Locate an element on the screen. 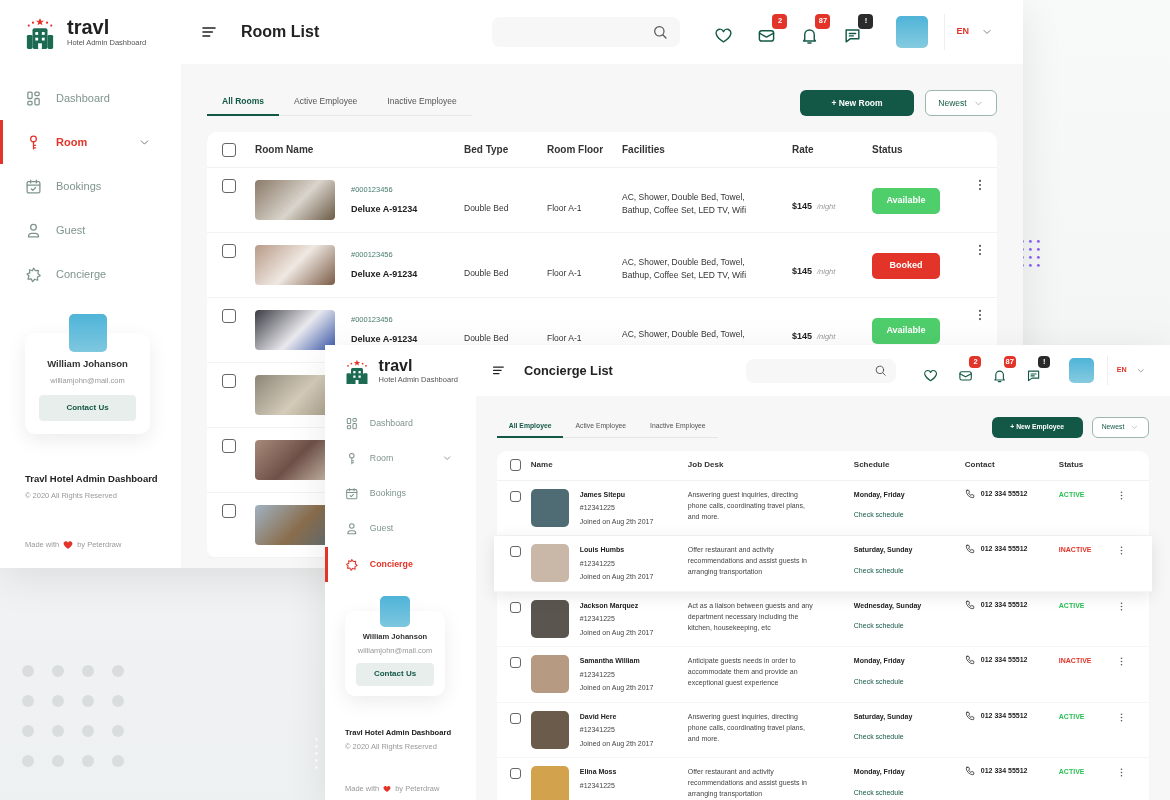 The image size is (1170, 800). status-badge: Booked is located at coordinates (906, 265).